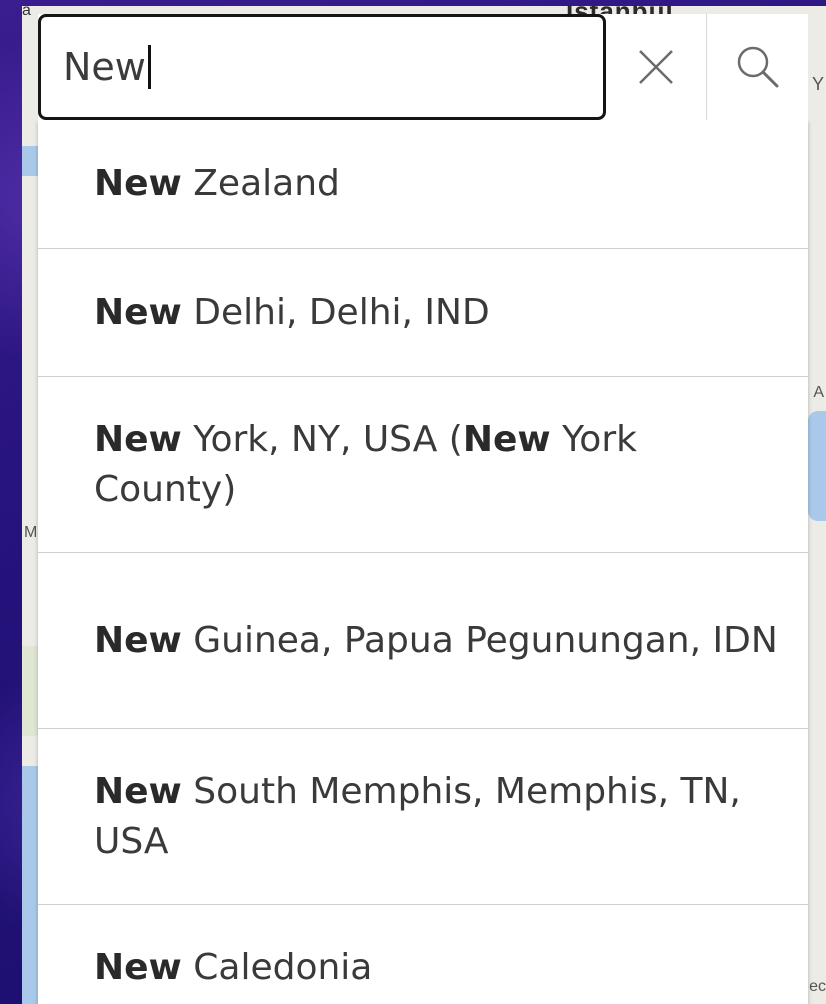  Describe the element at coordinates (436, 465) in the screenshot. I see `suggestion-text: New York, NY, USA (New York County)` at that location.